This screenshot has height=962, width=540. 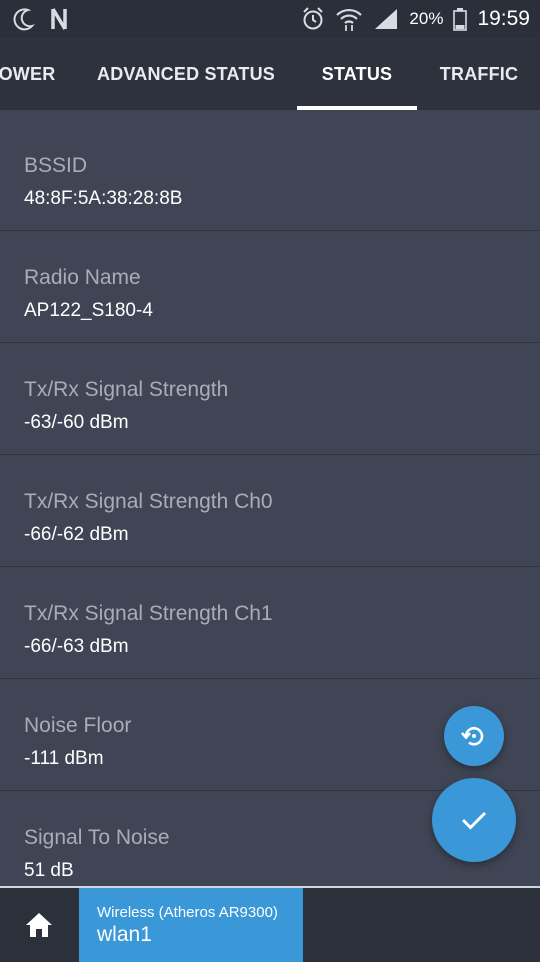 I want to click on battery-percent: 20%, so click(x=426, y=18).